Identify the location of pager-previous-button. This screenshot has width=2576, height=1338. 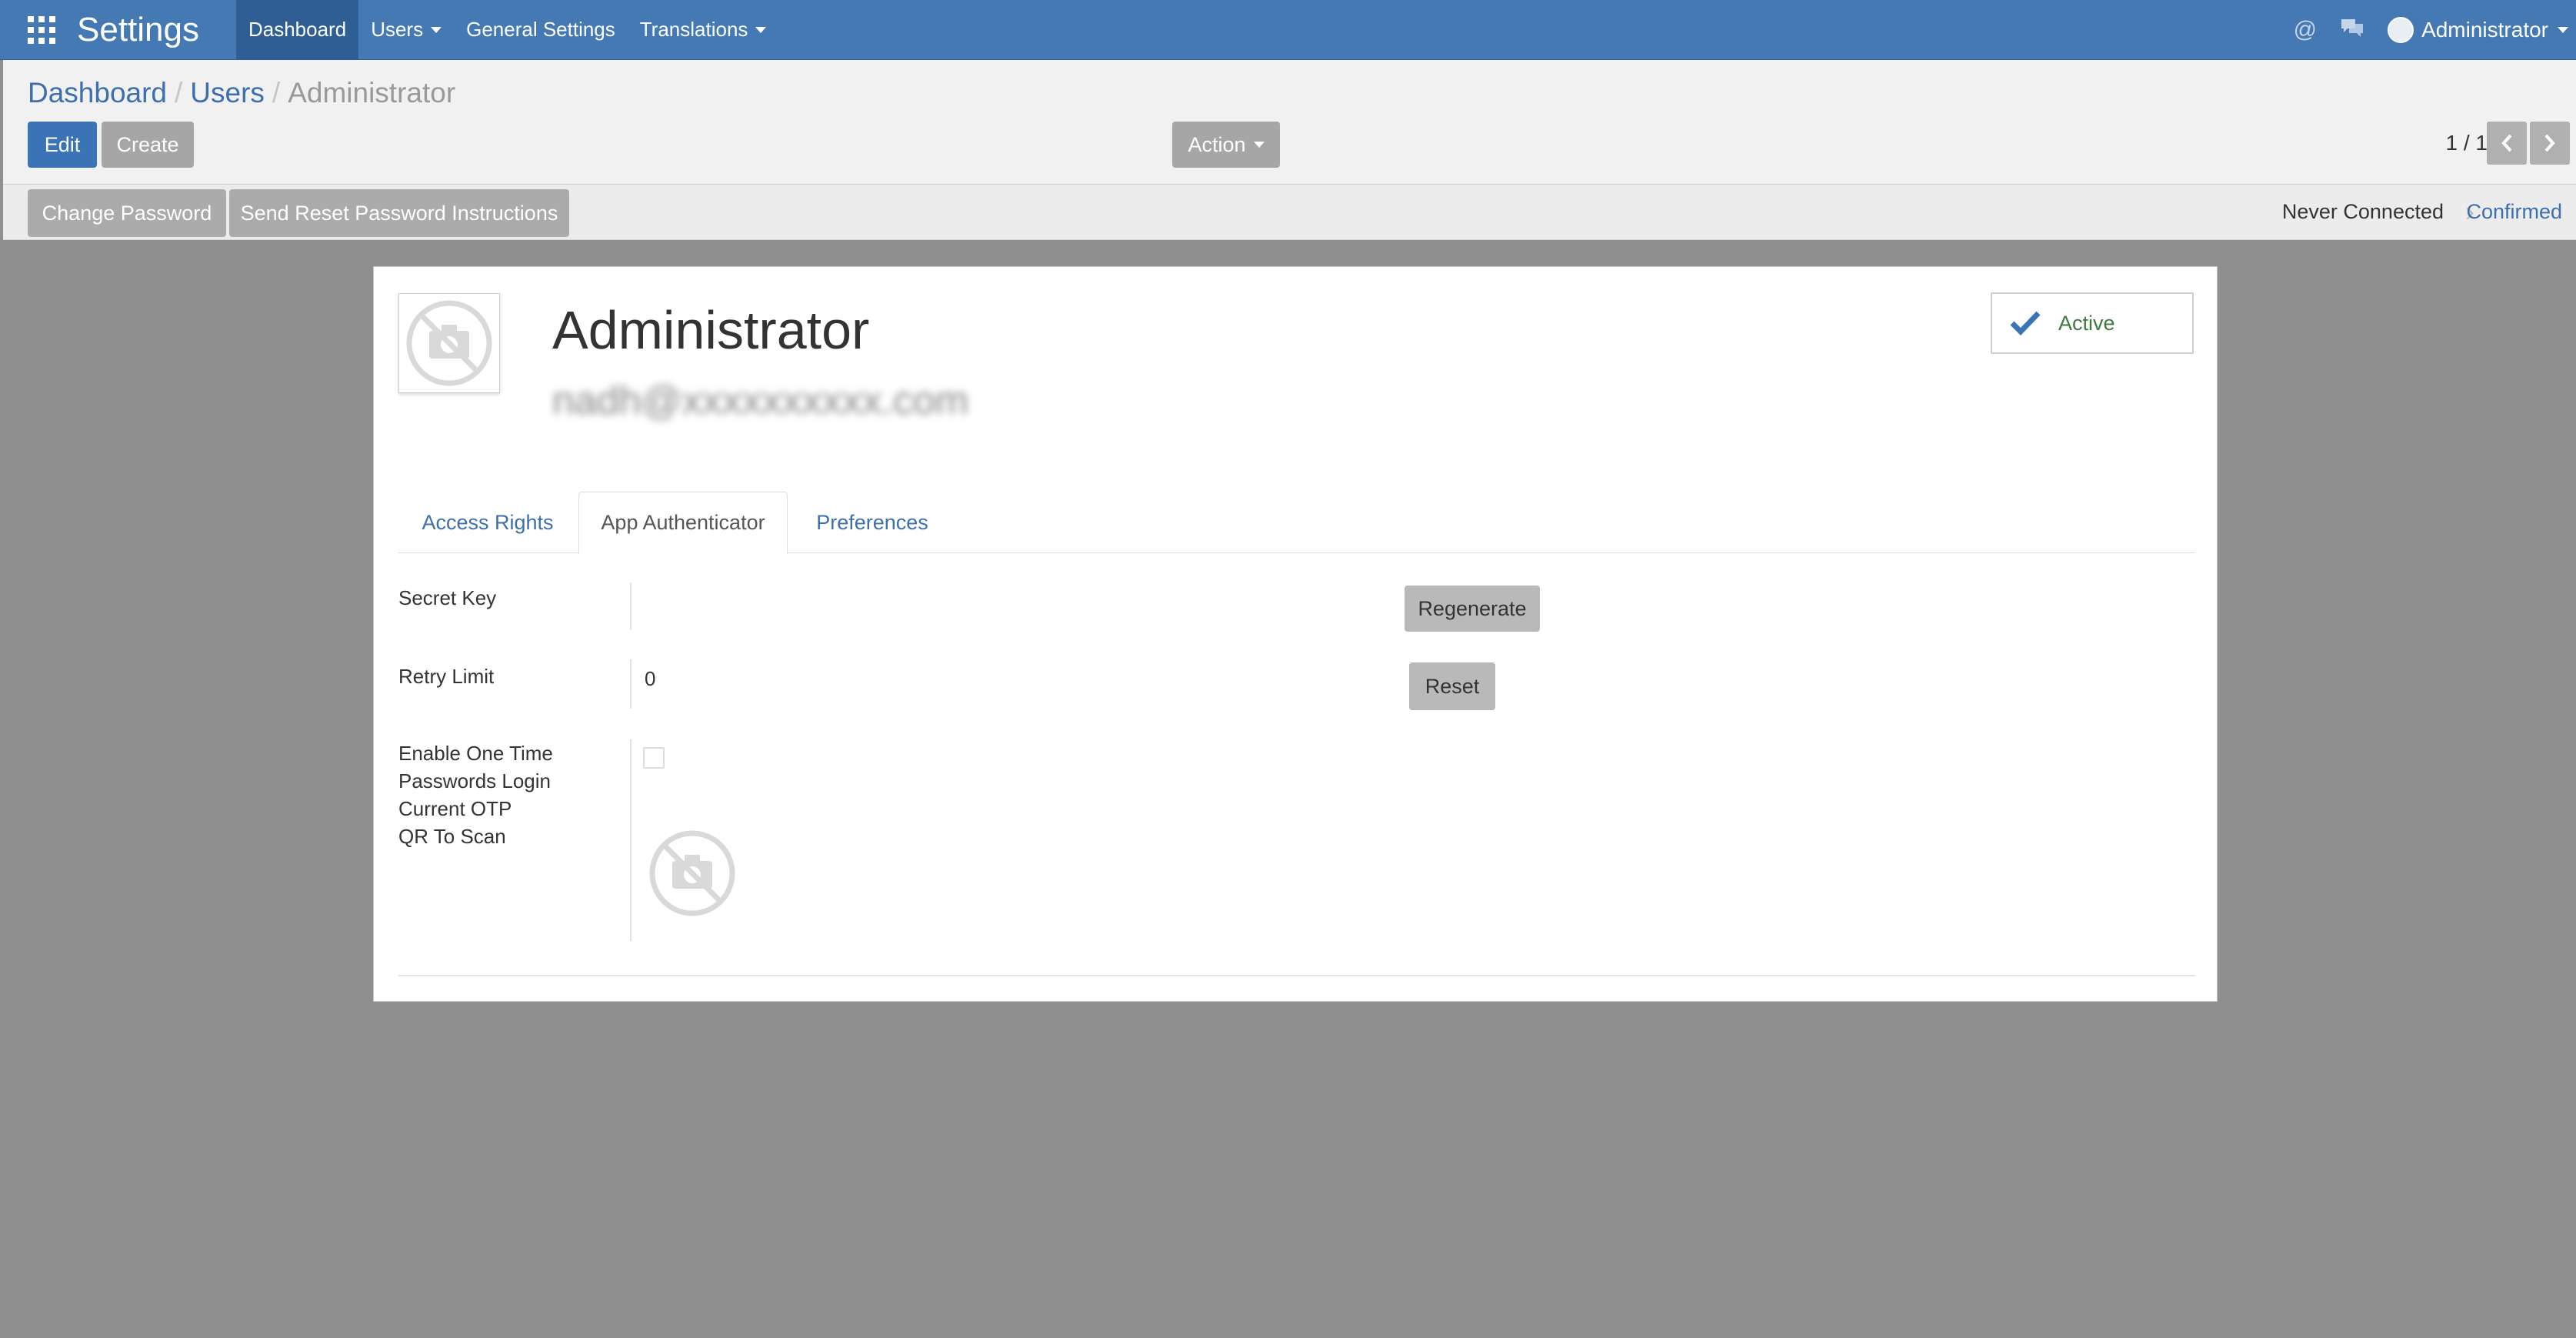
(2507, 143).